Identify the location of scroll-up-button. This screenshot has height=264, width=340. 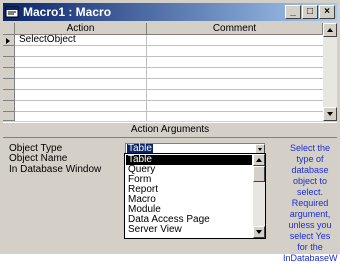
(330, 30).